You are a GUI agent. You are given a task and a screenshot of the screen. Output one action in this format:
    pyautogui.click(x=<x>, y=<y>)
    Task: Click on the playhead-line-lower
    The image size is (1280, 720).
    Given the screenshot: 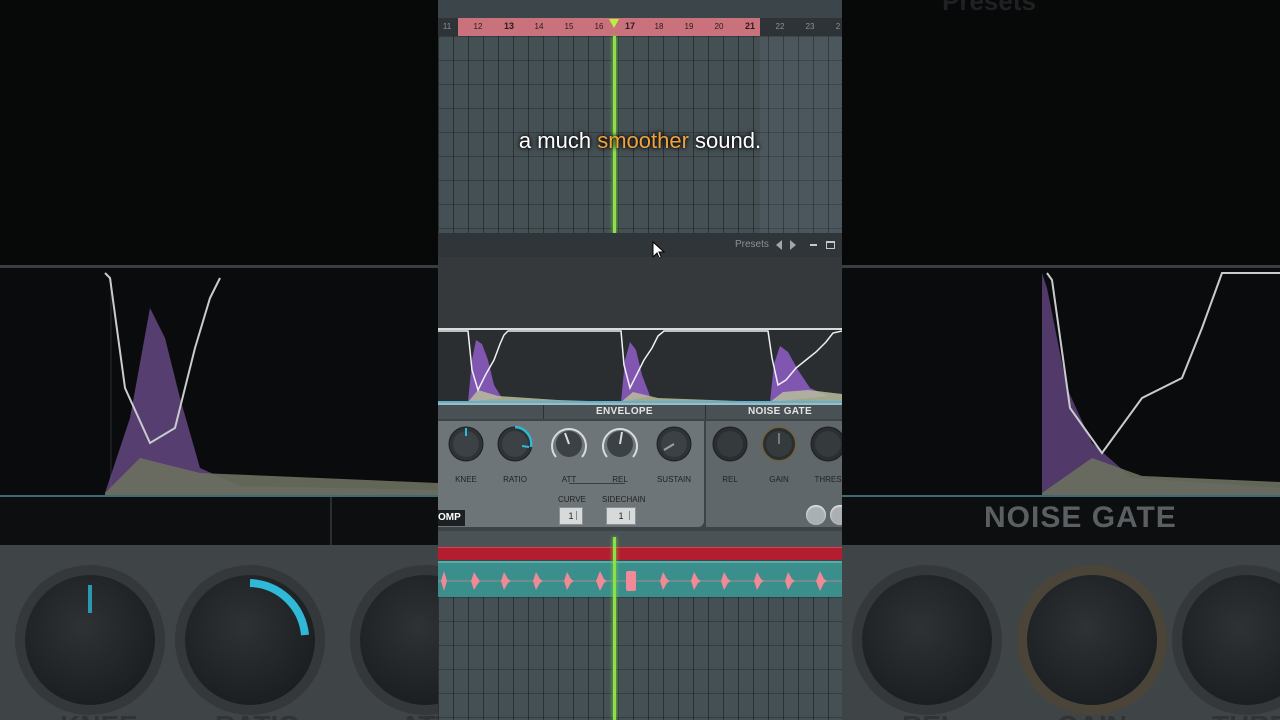 What is the action you would take?
    pyautogui.click(x=614, y=628)
    